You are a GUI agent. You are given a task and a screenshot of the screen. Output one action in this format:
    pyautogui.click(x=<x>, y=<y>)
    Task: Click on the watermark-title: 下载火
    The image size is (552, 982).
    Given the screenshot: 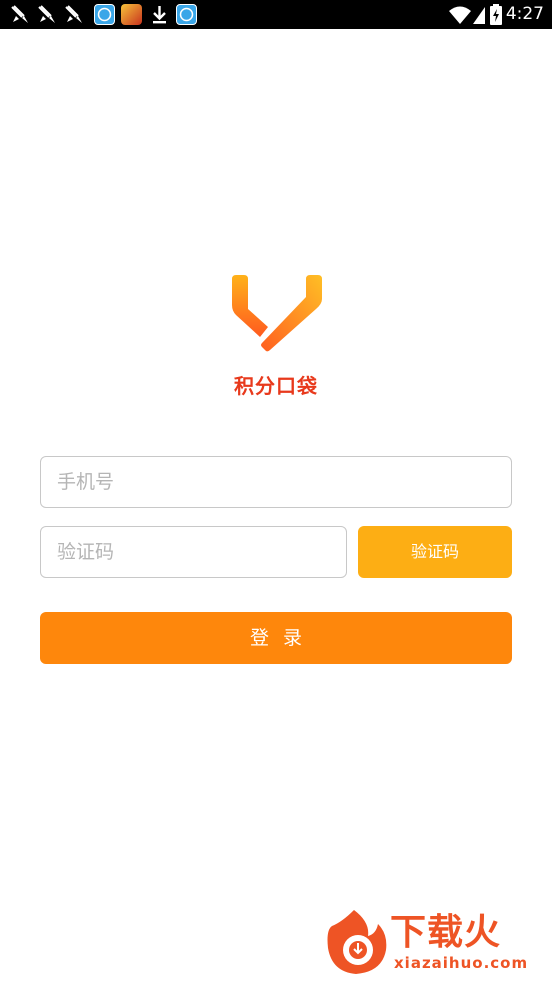 What is the action you would take?
    pyautogui.click(x=446, y=932)
    